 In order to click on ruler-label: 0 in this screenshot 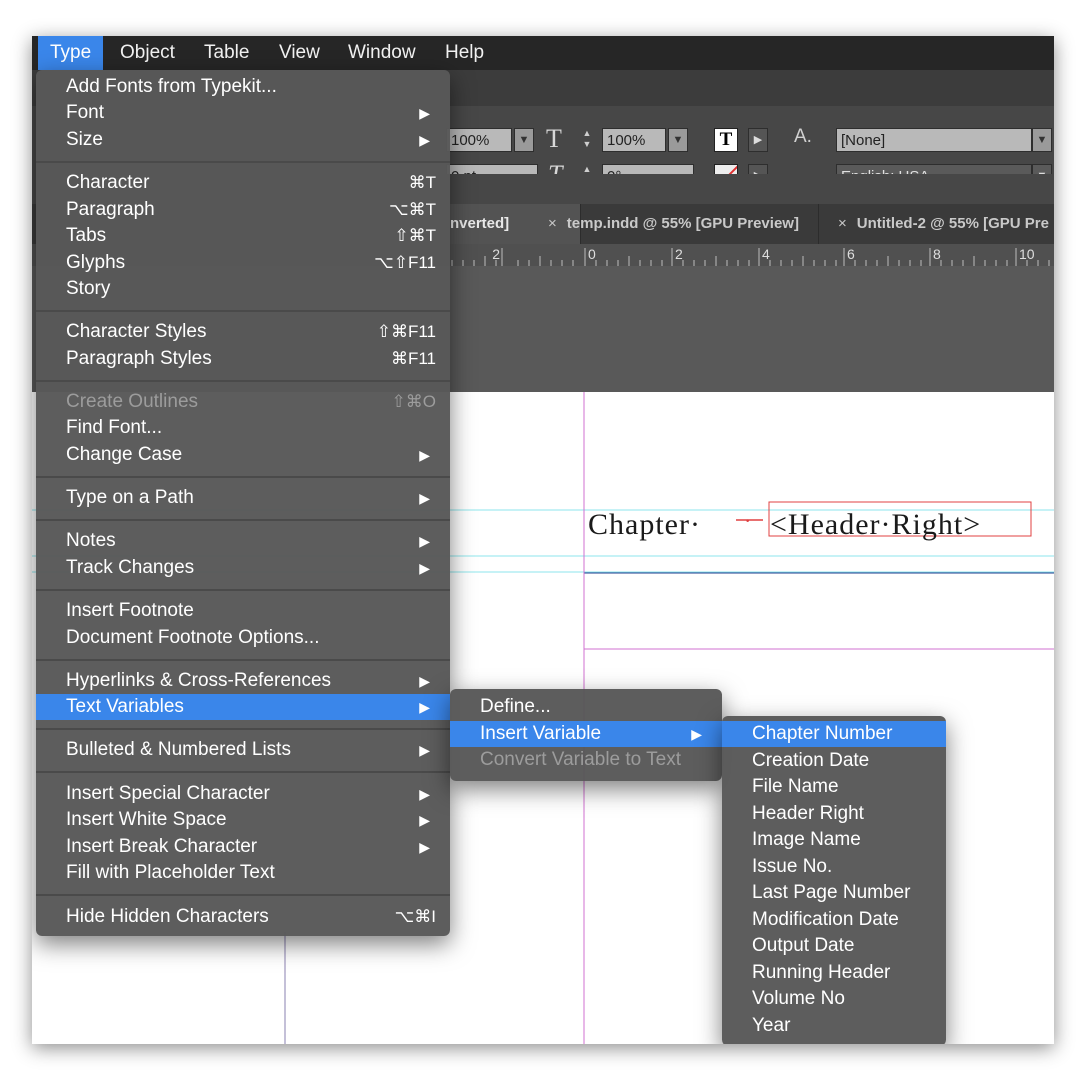, I will do `click(592, 254)`.